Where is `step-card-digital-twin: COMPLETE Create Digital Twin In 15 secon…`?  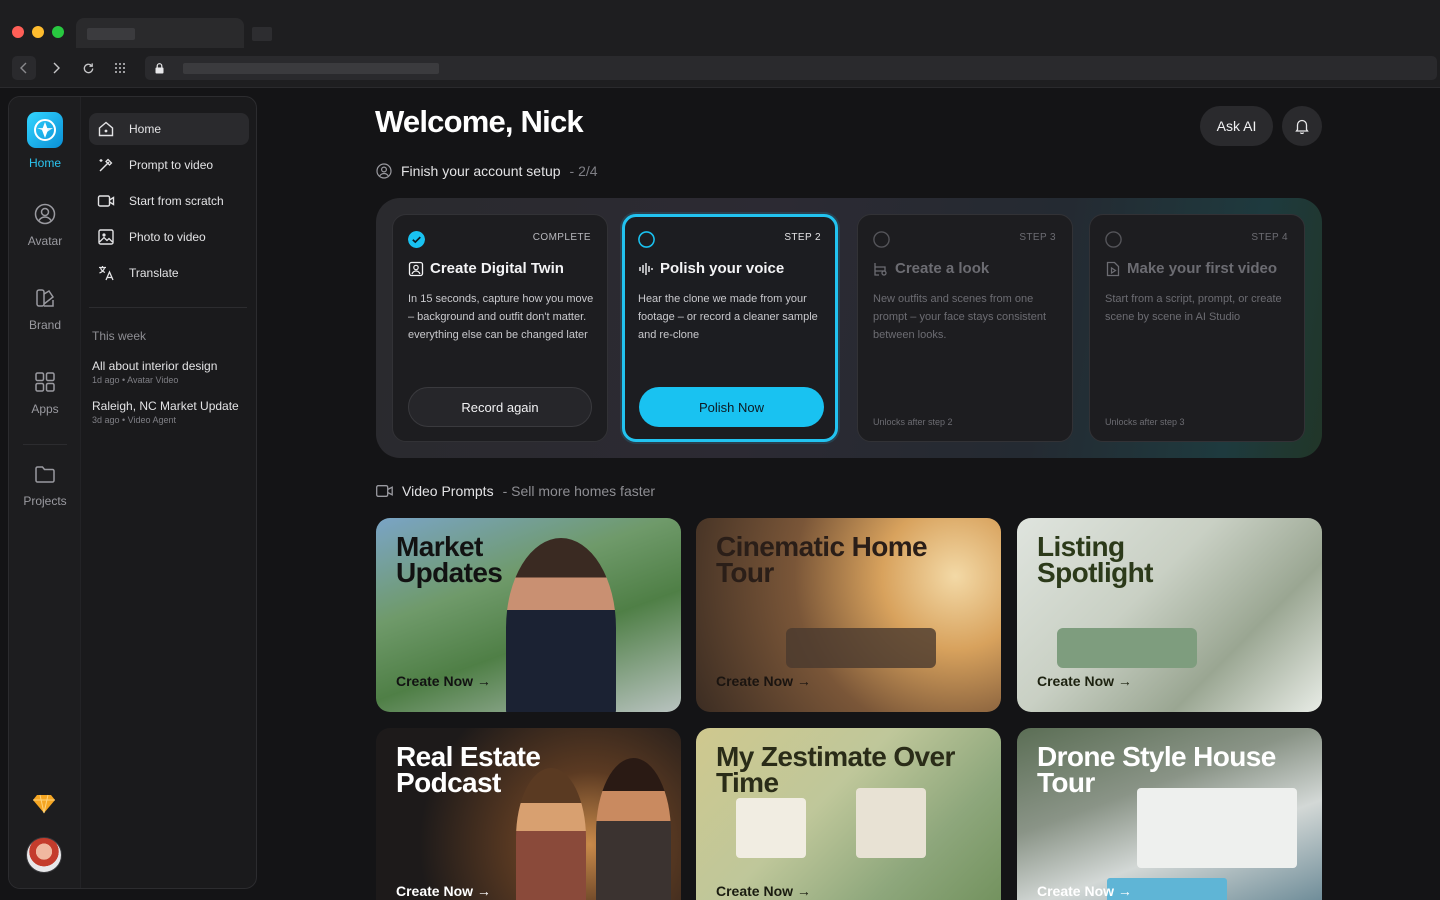
step-card-digital-twin: COMPLETE Create Digital Twin In 15 secon… is located at coordinates (500, 328).